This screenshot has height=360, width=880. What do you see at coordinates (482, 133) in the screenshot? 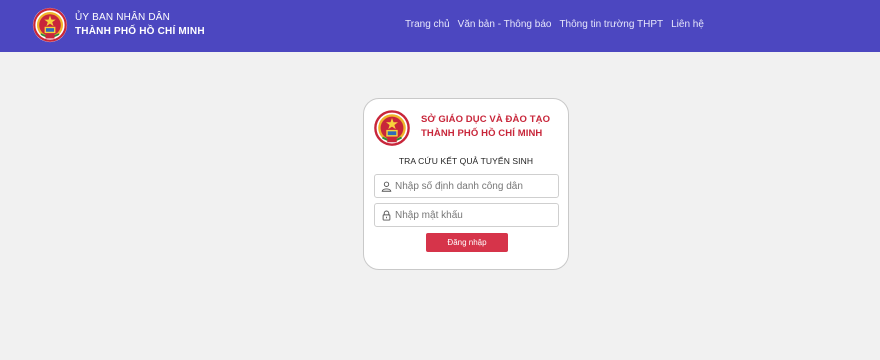
I see `department-line2: THÀNH PHỐ HỒ CHÍ MINH` at bounding box center [482, 133].